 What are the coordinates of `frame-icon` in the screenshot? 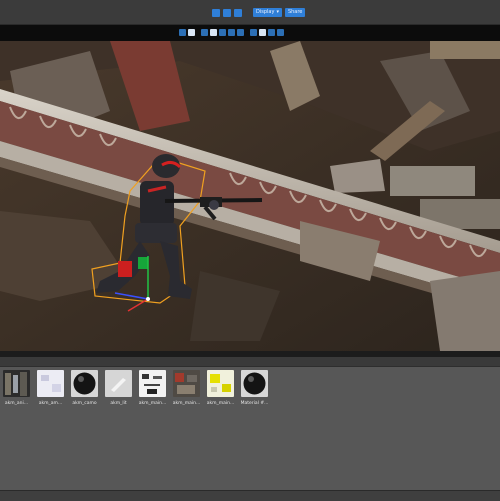 It's located at (231, 32).